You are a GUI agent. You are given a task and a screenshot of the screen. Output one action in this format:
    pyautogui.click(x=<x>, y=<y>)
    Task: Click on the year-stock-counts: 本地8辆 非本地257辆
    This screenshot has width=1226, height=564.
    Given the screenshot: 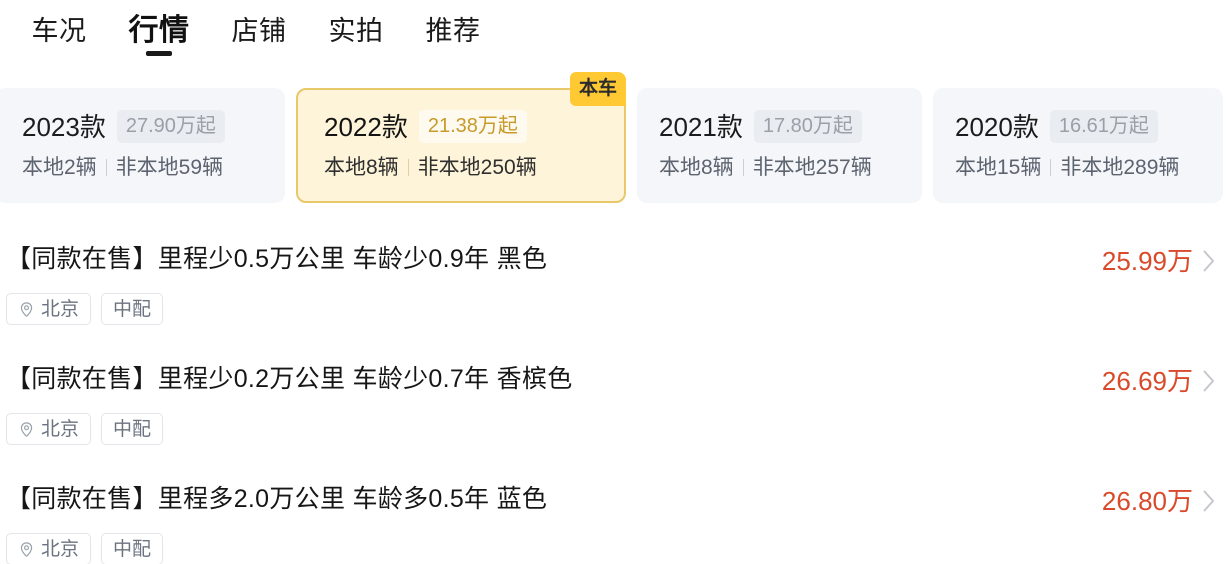 What is the action you would take?
    pyautogui.click(x=790, y=167)
    